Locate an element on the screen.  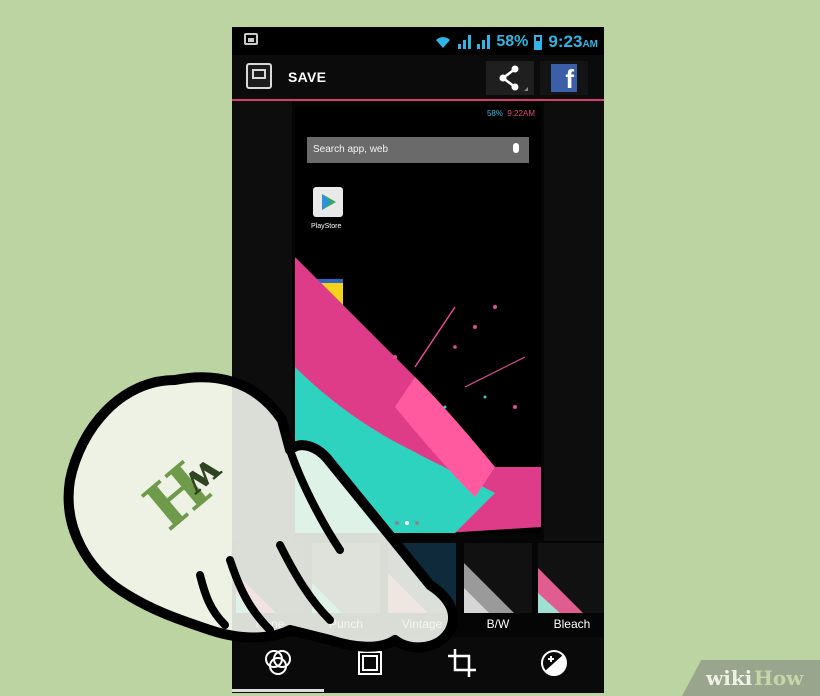
filter-none: None is located at coordinates (270, 589).